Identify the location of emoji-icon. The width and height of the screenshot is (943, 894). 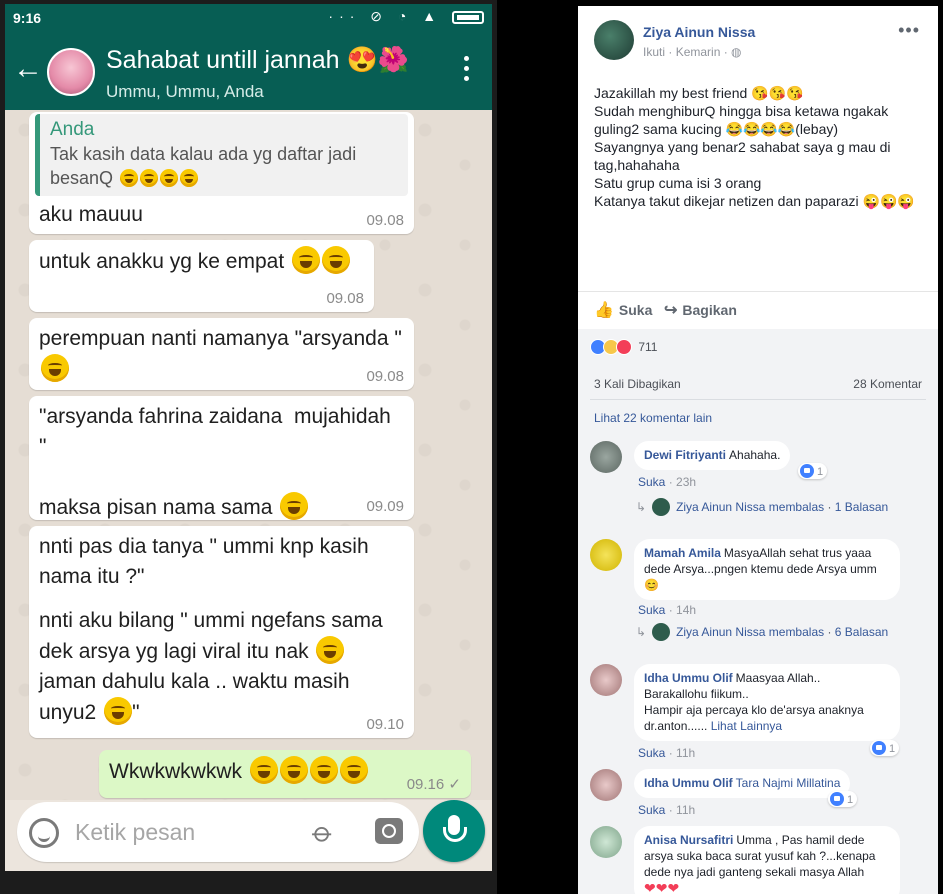
(44, 833).